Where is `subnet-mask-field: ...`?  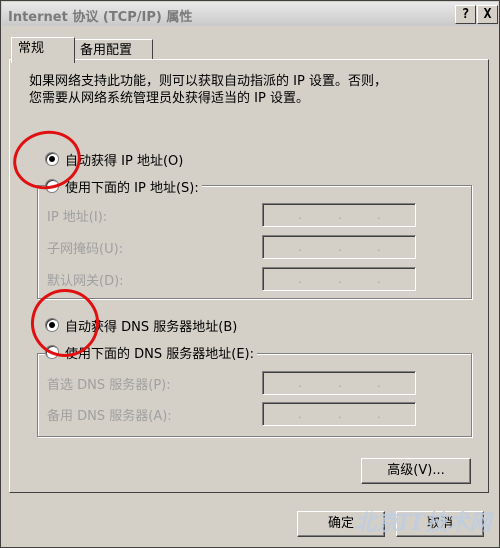 subnet-mask-field: ... is located at coordinates (339, 247).